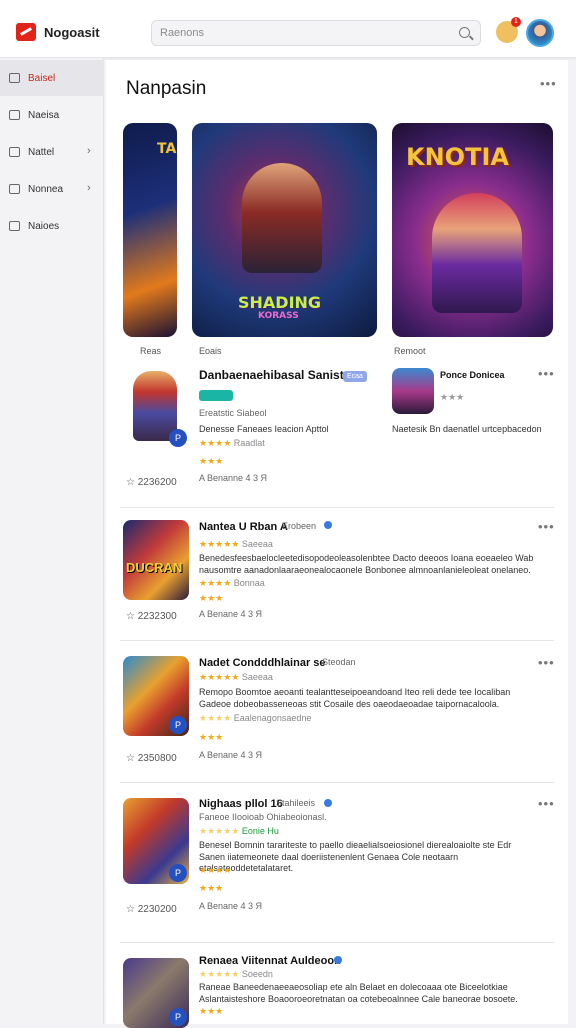  What do you see at coordinates (232, 583) in the screenshot?
I see `rating-stars-secondary: ★★★★ Bonnaa` at bounding box center [232, 583].